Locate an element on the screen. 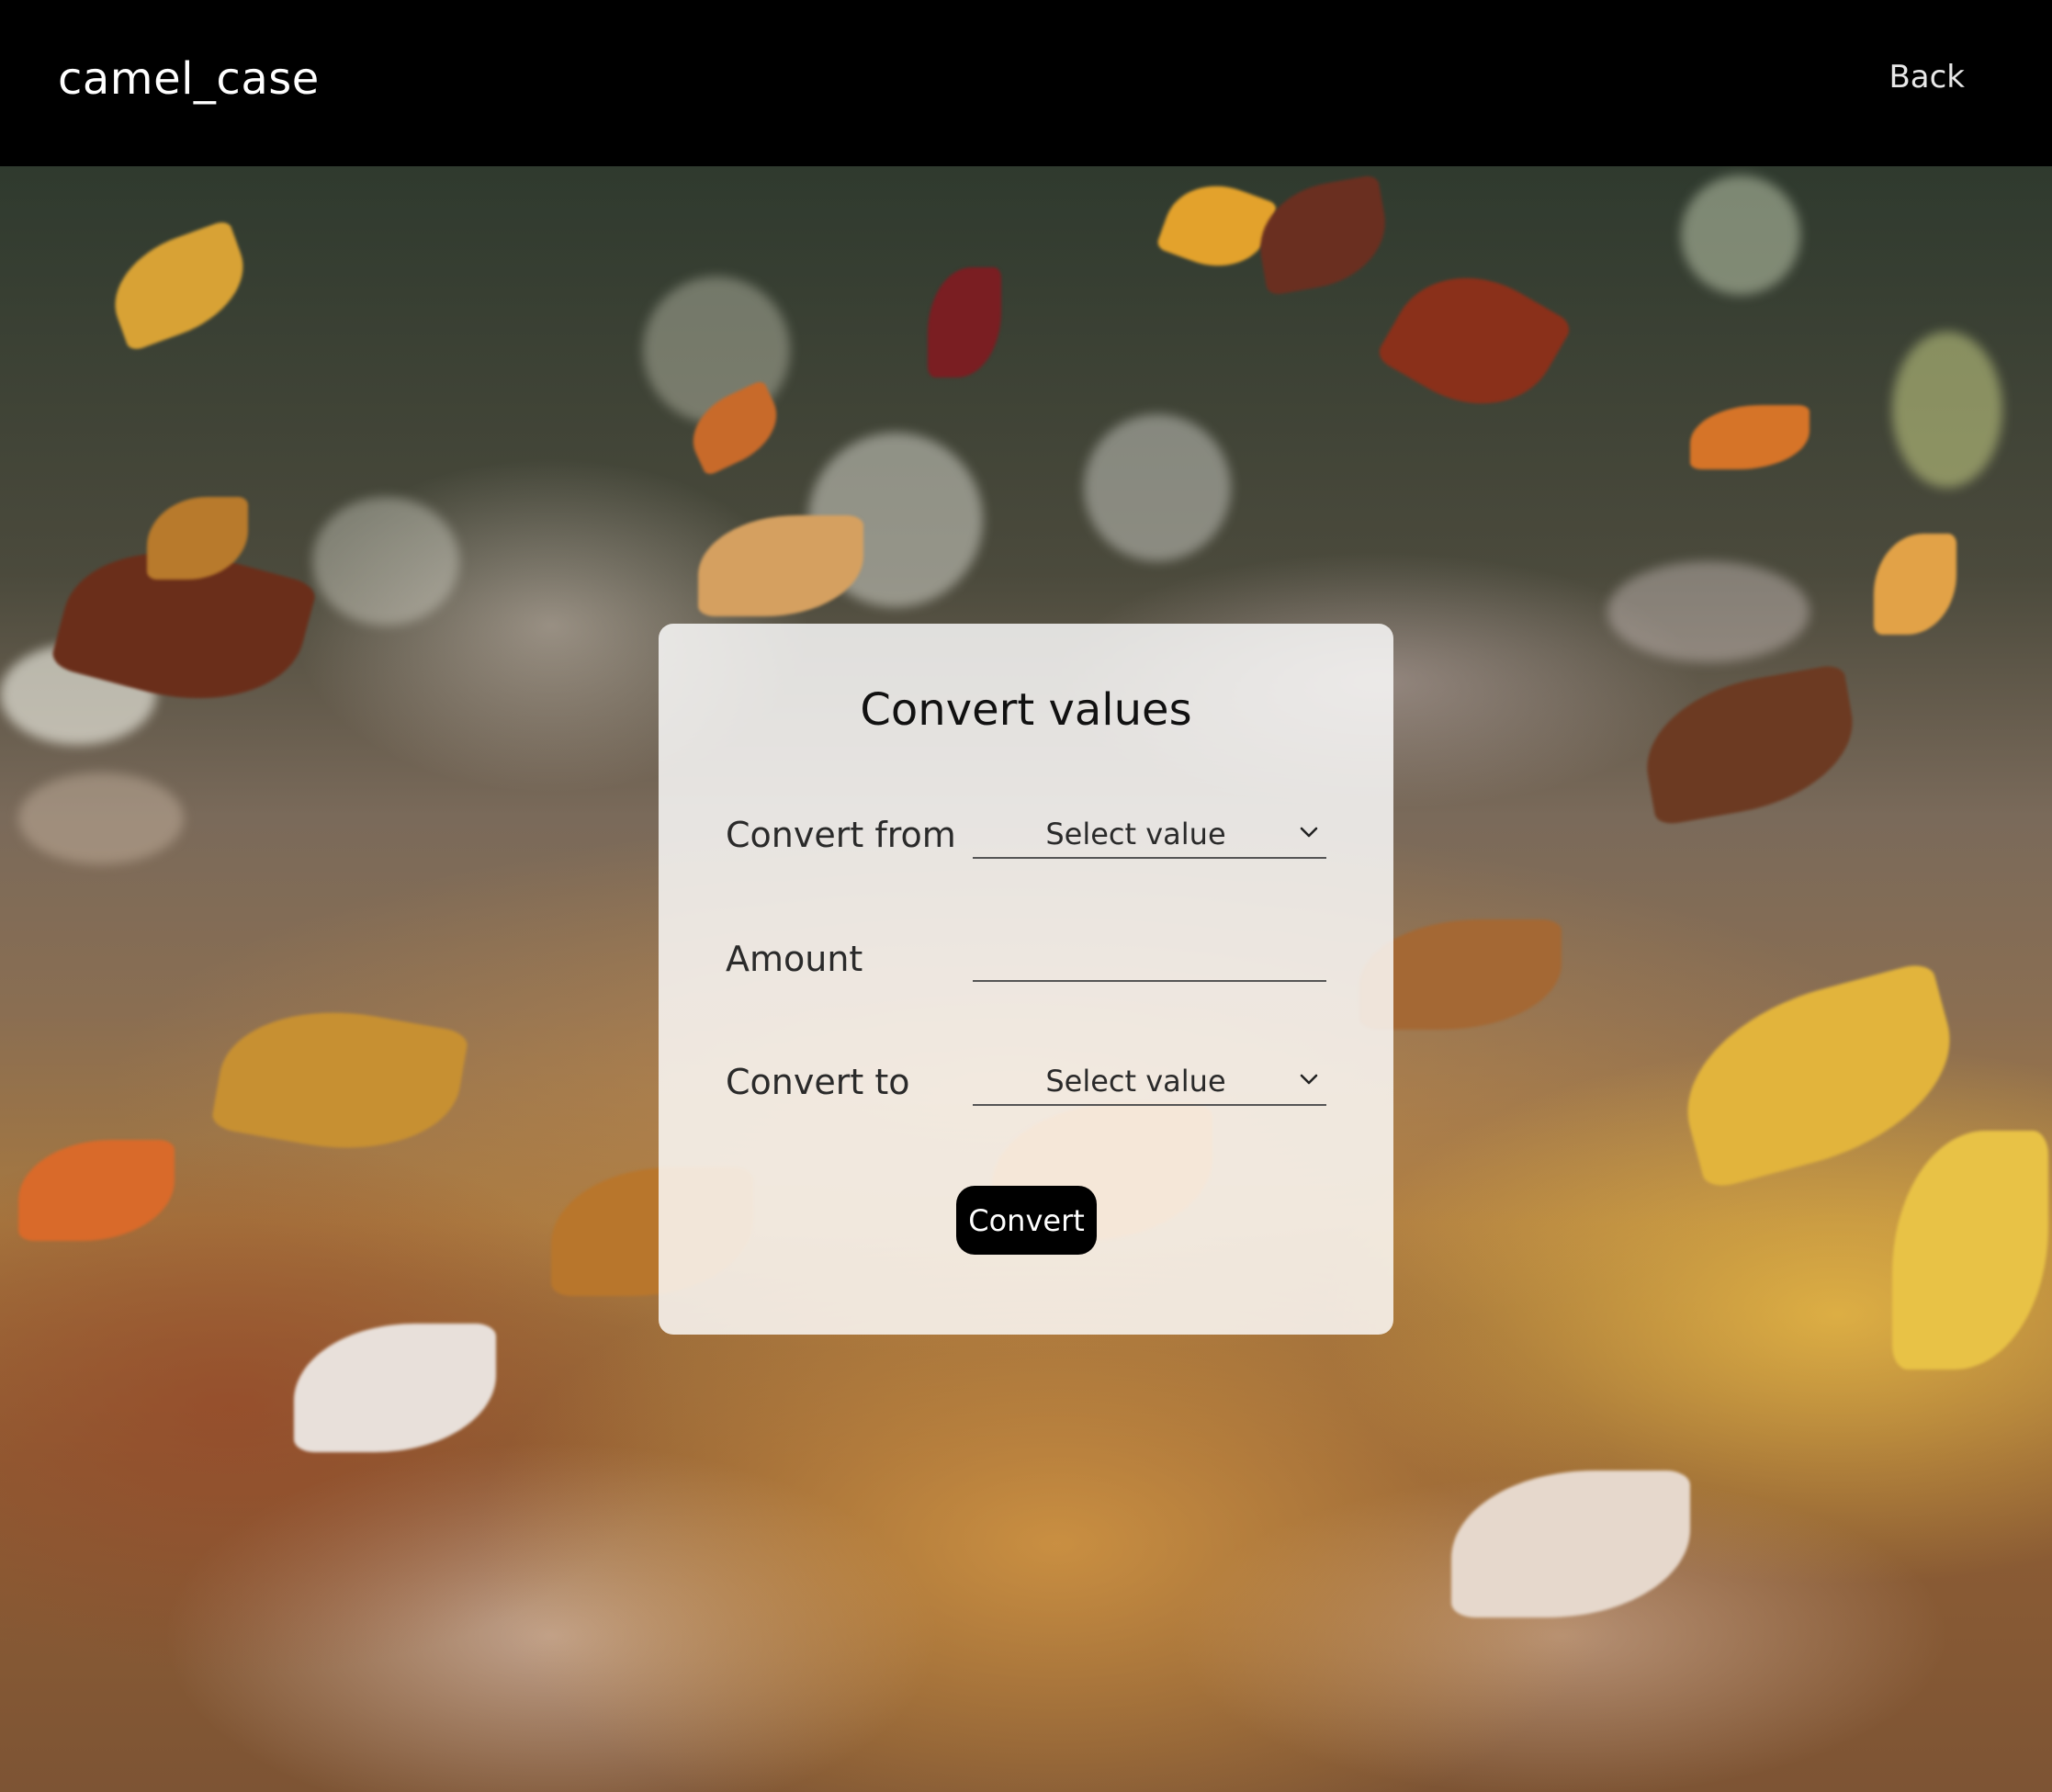 The height and width of the screenshot is (1792, 2052). amount-label: Amount is located at coordinates (794, 959).